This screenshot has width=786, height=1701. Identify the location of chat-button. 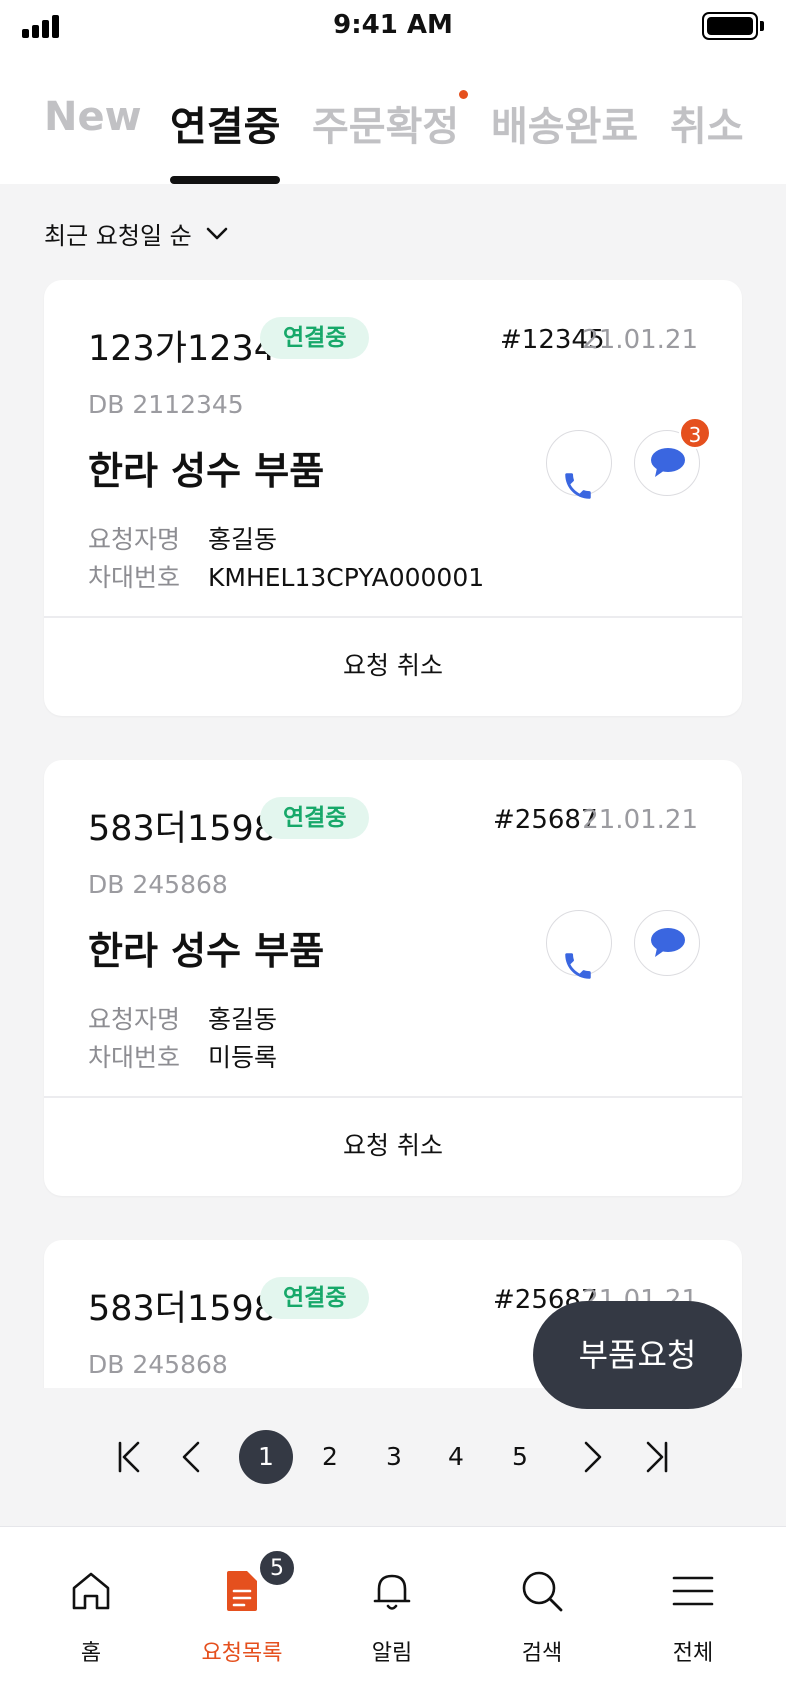
(667, 943).